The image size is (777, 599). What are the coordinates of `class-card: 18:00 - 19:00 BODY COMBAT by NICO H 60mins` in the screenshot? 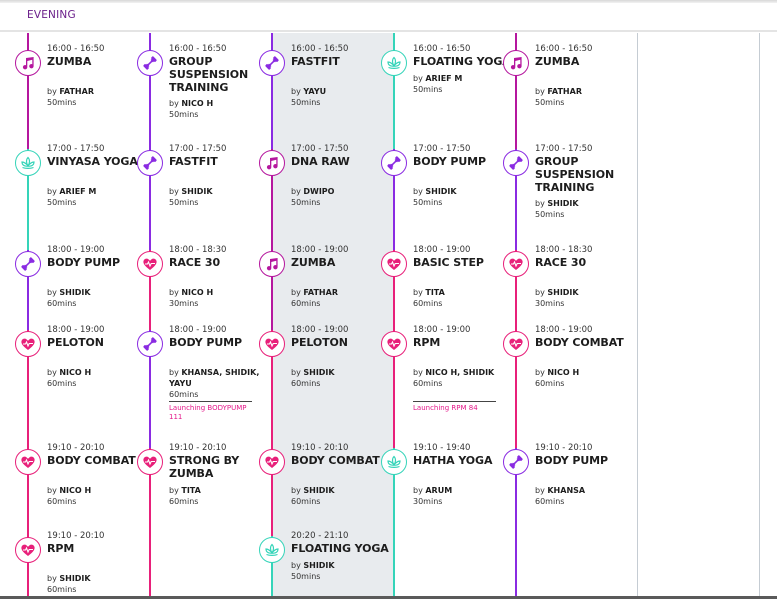 It's located at (585, 357).